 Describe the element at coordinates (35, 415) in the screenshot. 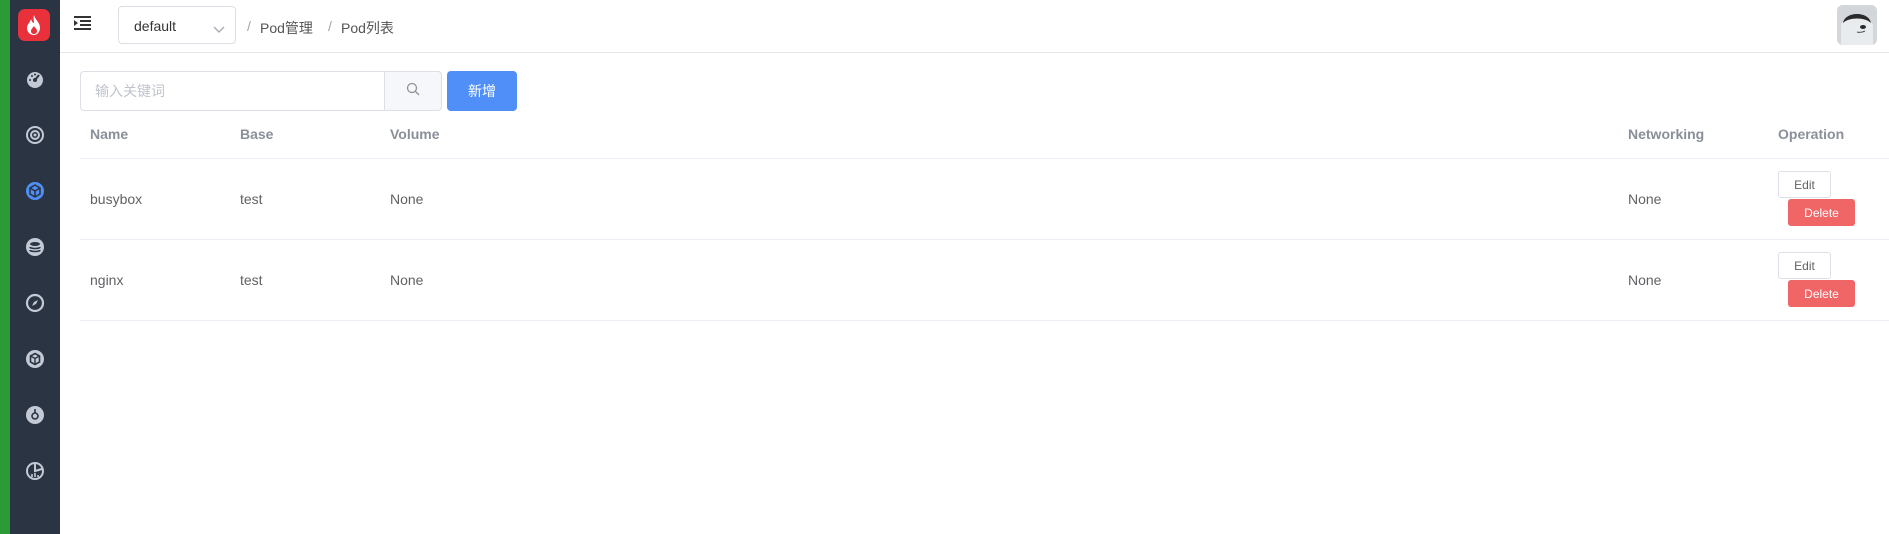

I see `helm-icon` at that location.